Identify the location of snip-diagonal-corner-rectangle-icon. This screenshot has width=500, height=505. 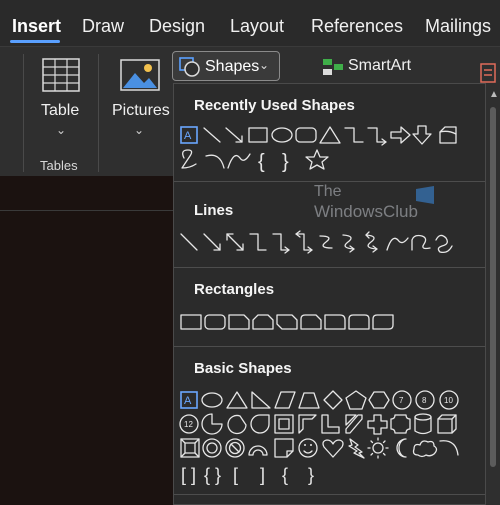
(287, 322).